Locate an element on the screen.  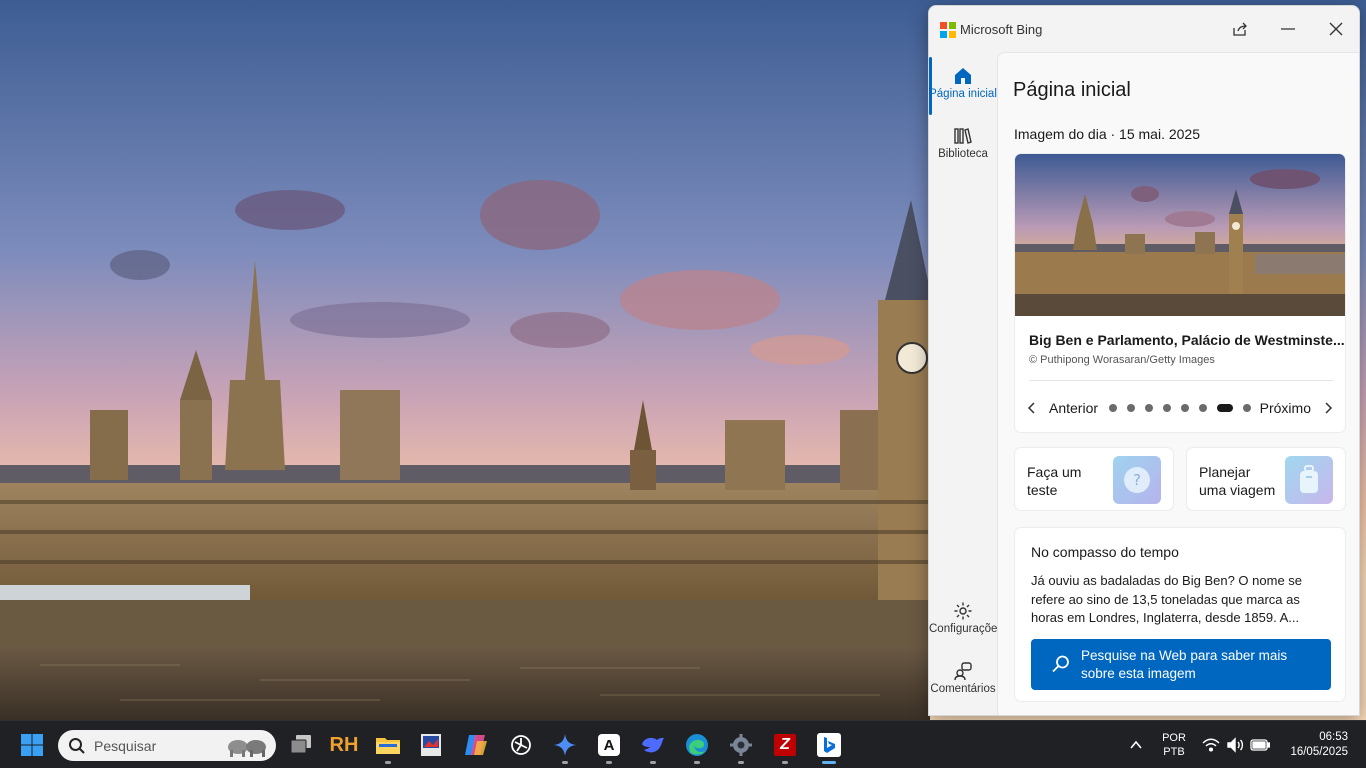
gemini-button is located at coordinates (565, 746).